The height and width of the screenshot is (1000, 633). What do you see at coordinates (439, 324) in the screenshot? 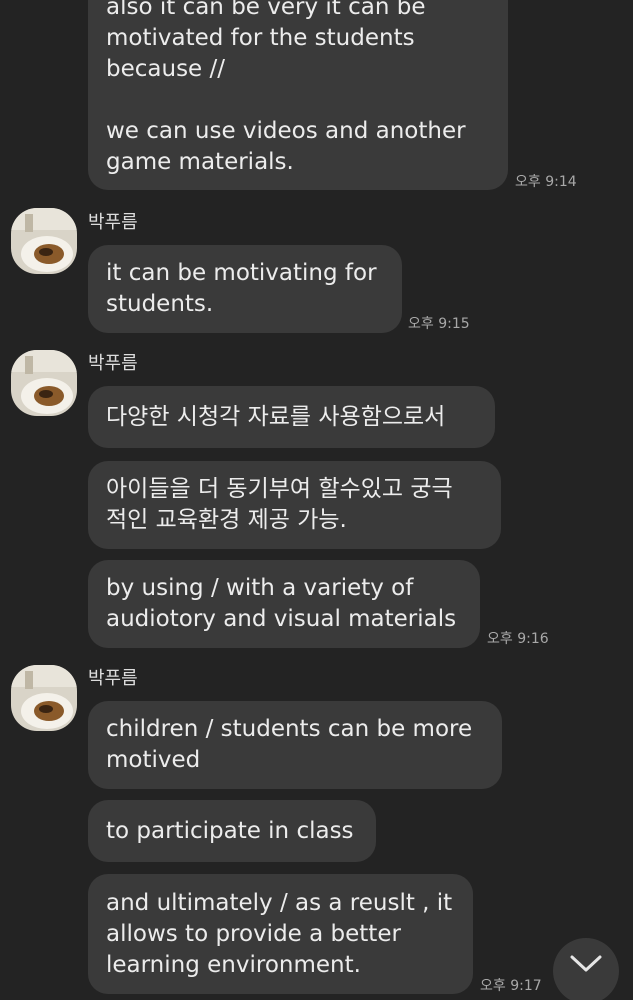
I see `message-time: 오후 9:15` at bounding box center [439, 324].